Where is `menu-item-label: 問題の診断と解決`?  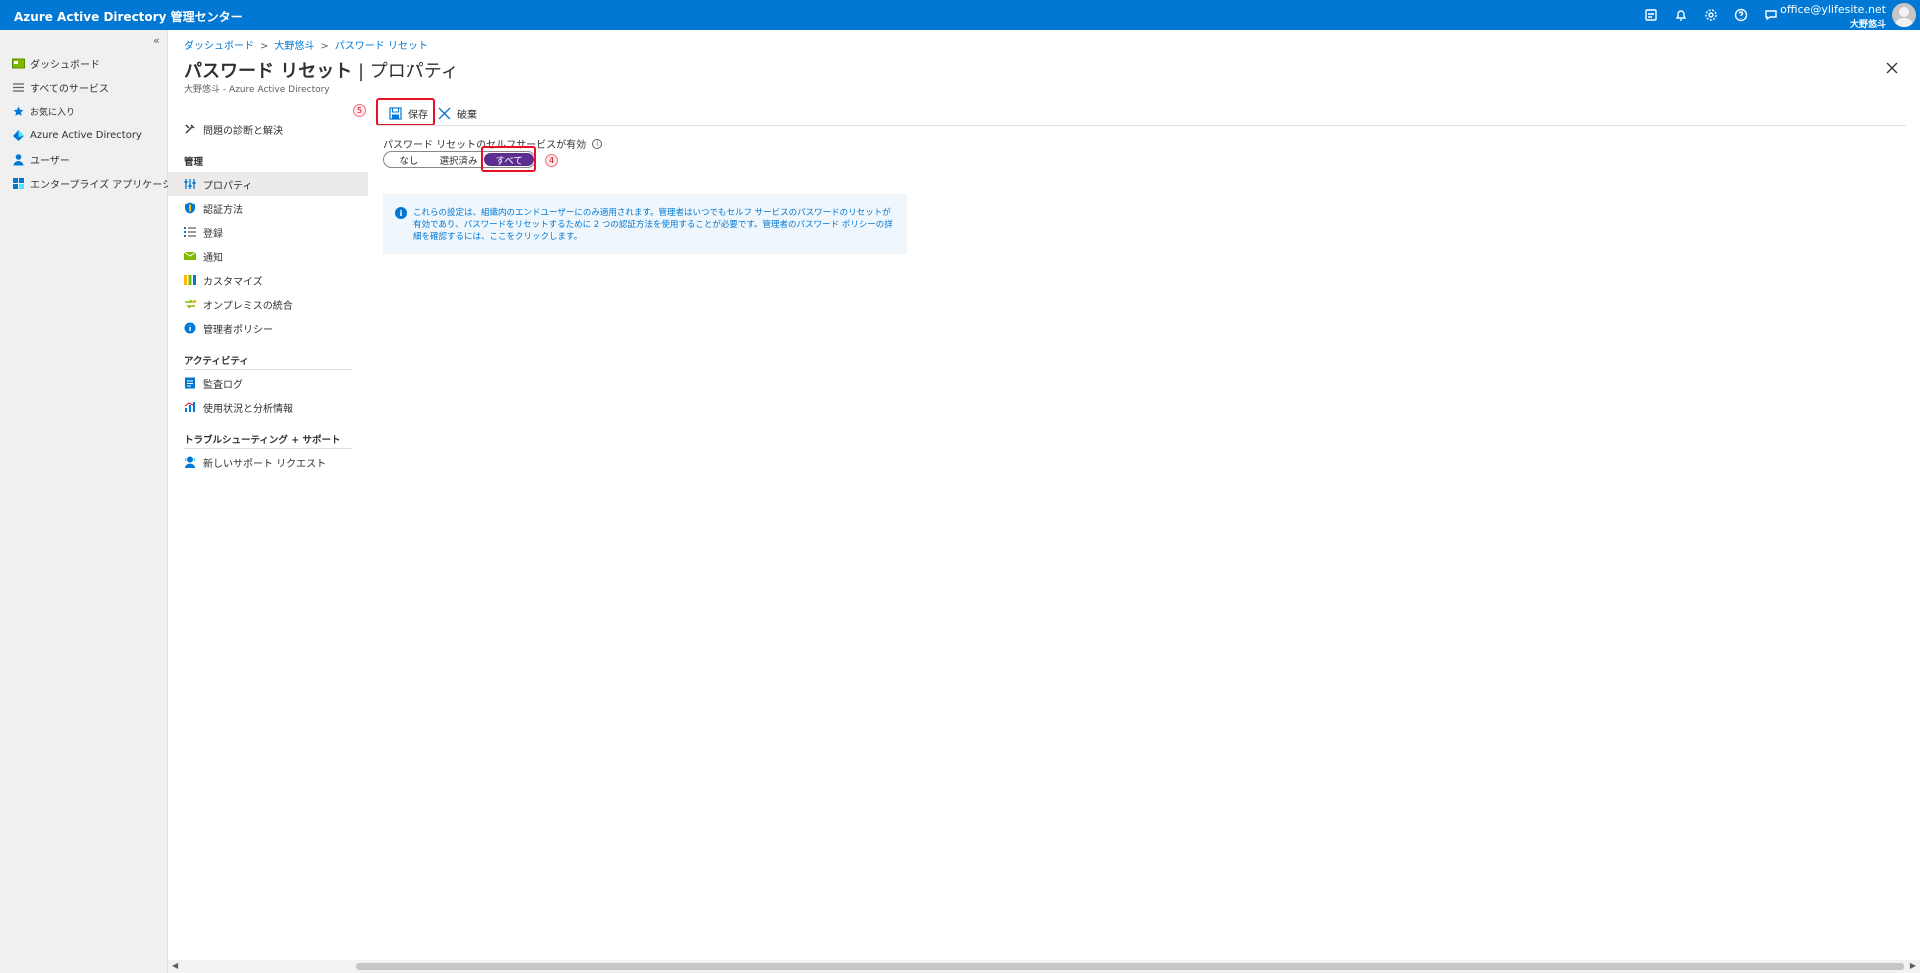
menu-item-label: 問題の診断と解決 is located at coordinates (243, 131).